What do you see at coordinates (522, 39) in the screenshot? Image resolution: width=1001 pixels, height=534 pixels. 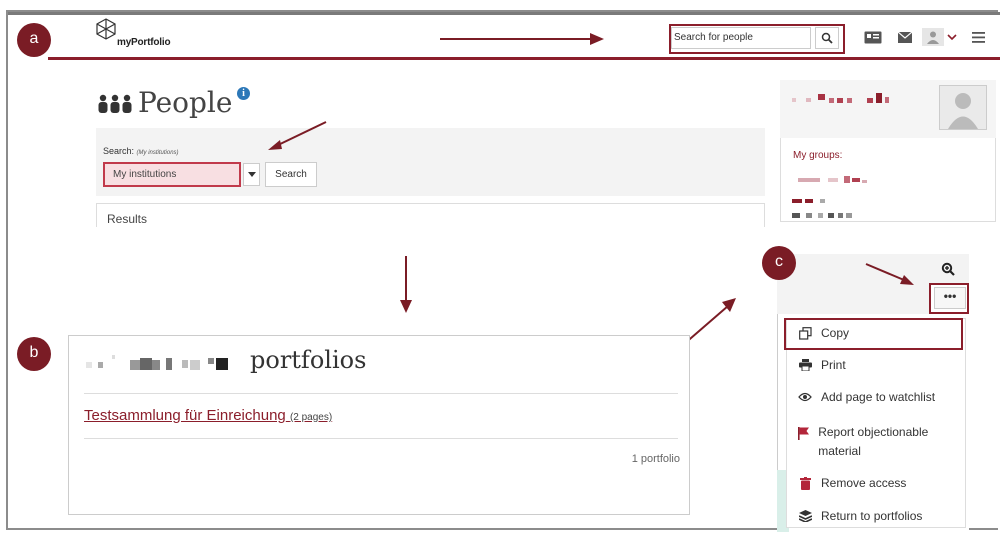 I see `annotation-arrow-a` at bounding box center [522, 39].